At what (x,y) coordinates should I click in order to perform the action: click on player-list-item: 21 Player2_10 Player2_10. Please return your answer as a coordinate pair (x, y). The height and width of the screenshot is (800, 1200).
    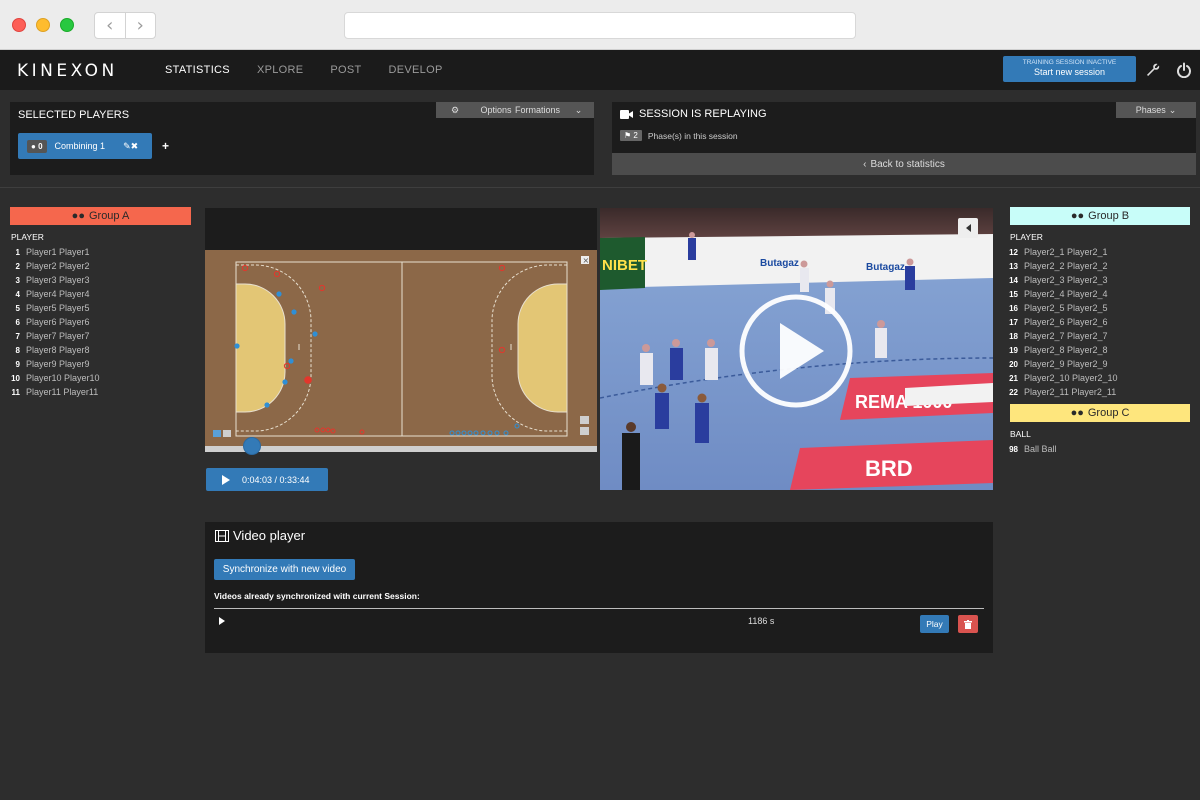
    Looking at the image, I should click on (1058, 378).